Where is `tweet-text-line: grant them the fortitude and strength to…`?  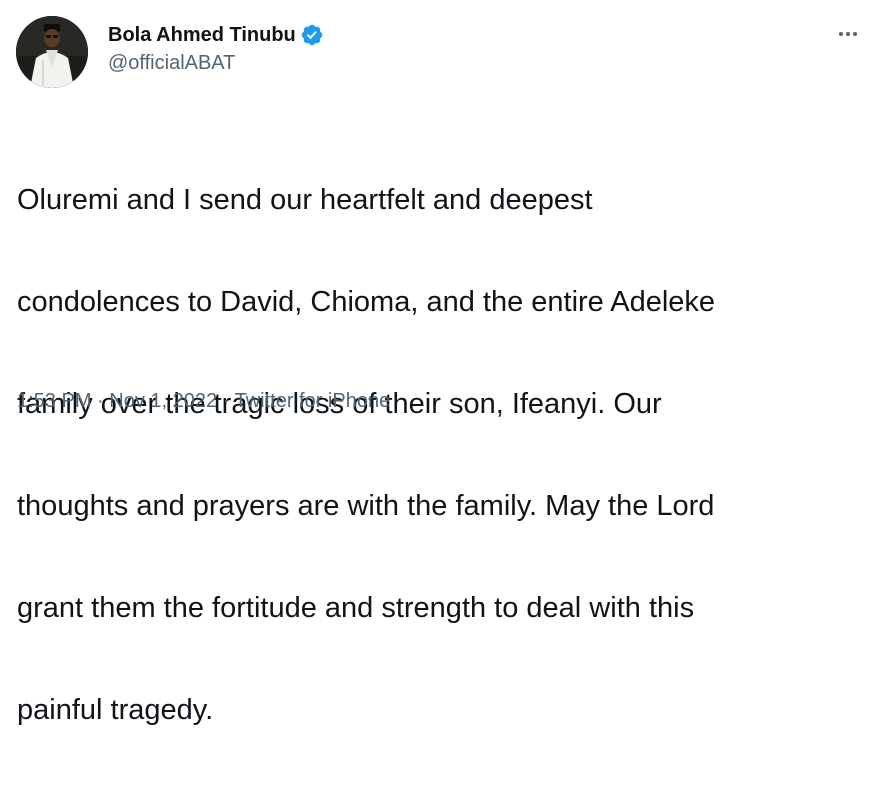 tweet-text-line: grant them the fortitude and strength to… is located at coordinates (356, 608).